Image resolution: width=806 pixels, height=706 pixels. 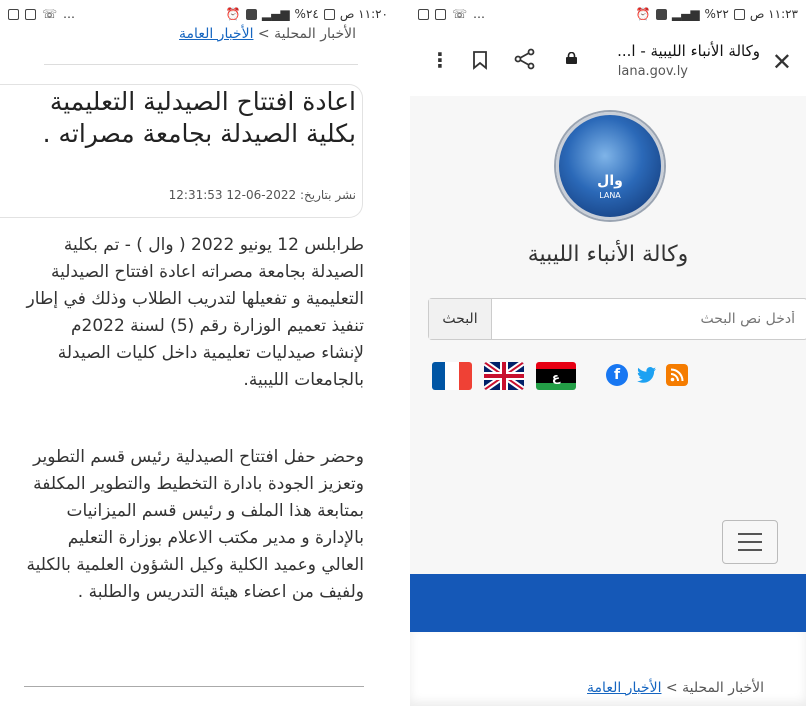 I want to click on status-bar: ☏ … ⏰ ▂▄▆ %٢٢ ١١:٢٣ ص, so click(x=608, y=14).